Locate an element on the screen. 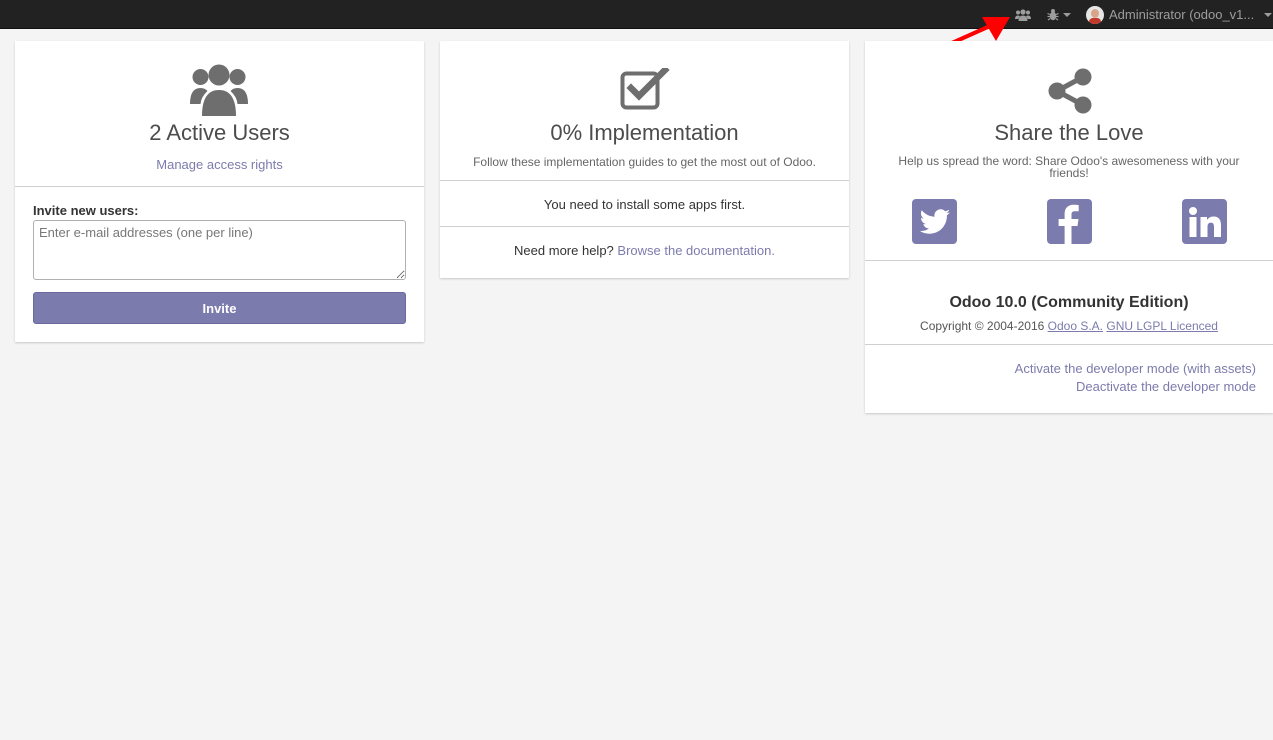 The height and width of the screenshot is (740, 1273). invite-label: Invite new users: is located at coordinates (86, 210).